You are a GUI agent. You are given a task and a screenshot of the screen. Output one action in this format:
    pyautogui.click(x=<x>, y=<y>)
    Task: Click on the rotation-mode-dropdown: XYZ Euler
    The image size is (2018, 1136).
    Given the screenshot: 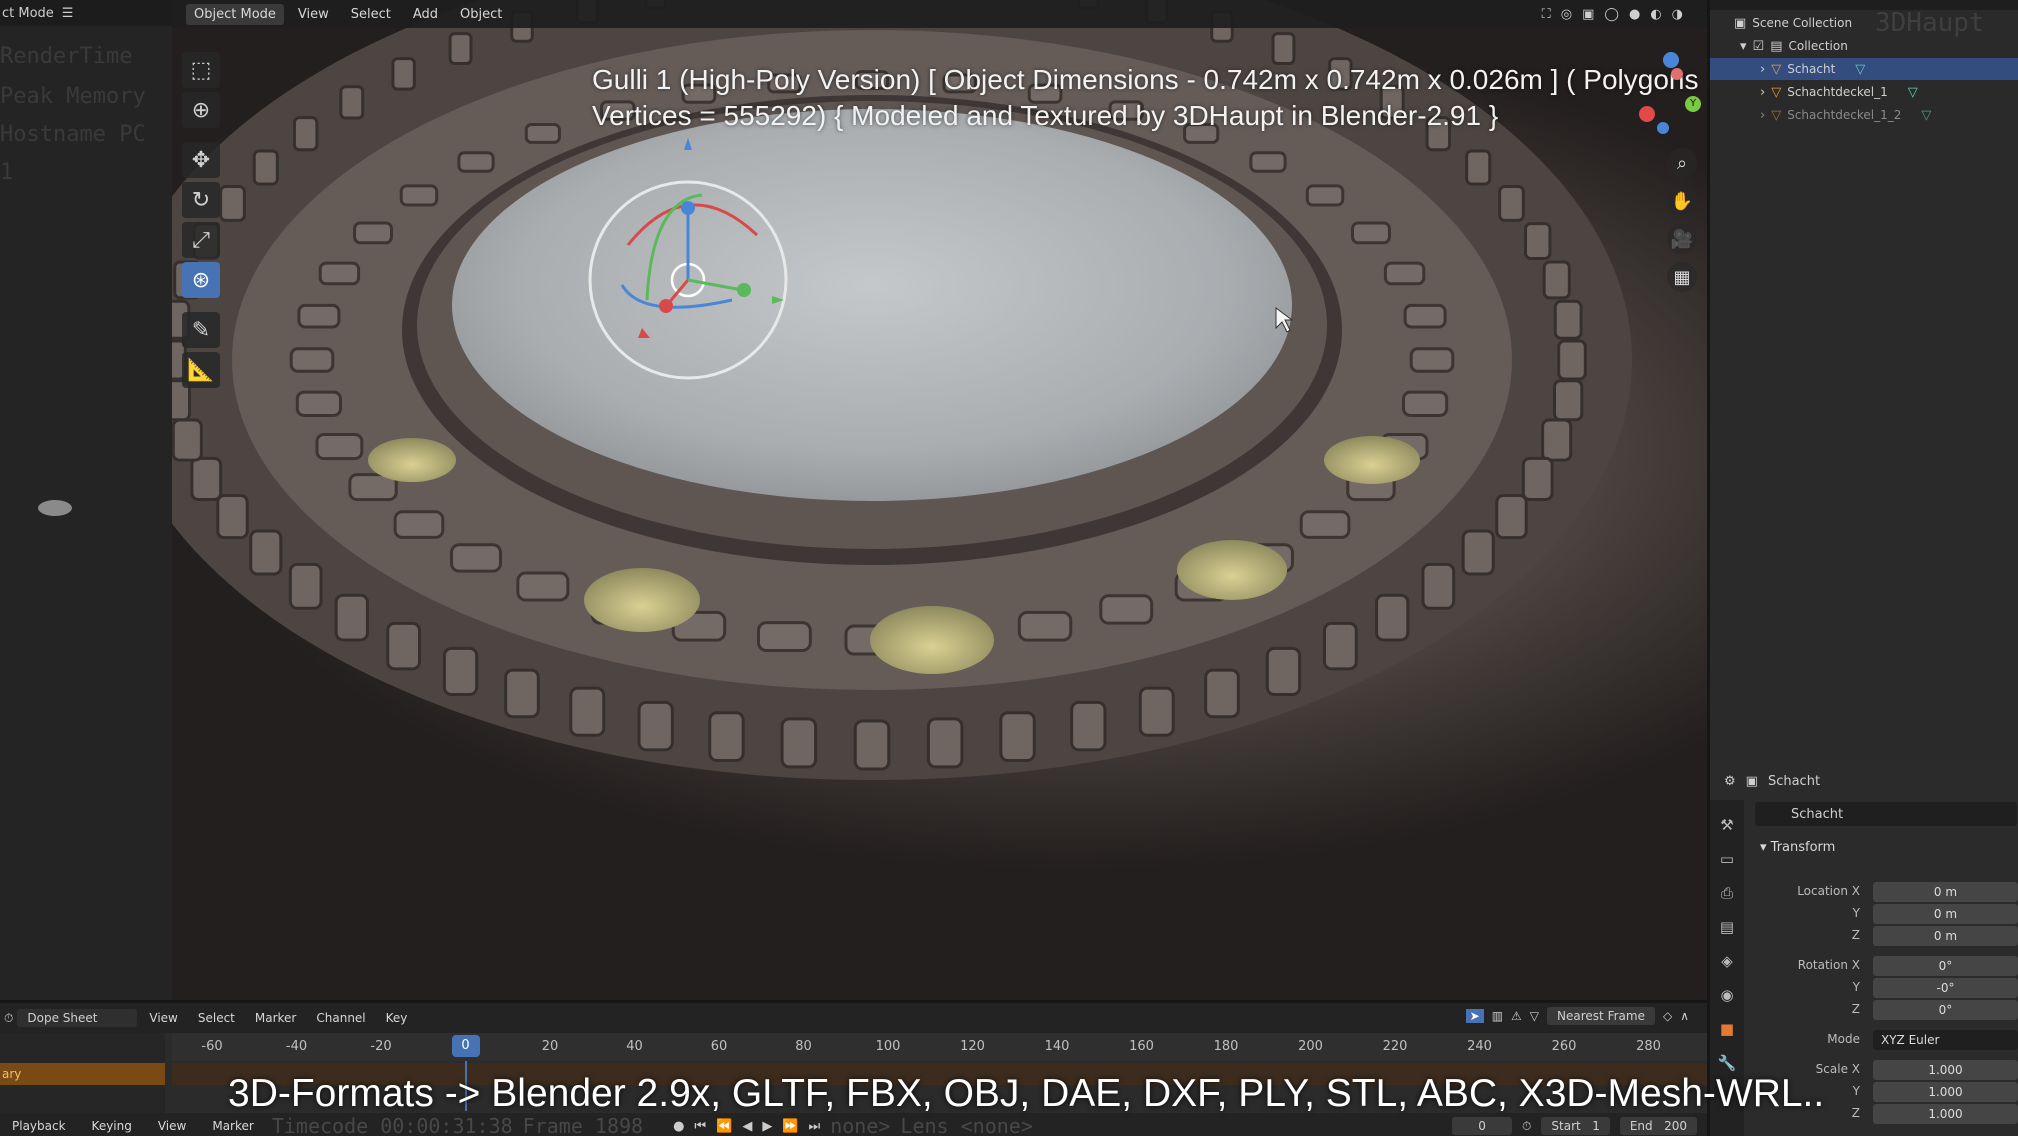 What is the action you would take?
    pyautogui.click(x=1945, y=1040)
    